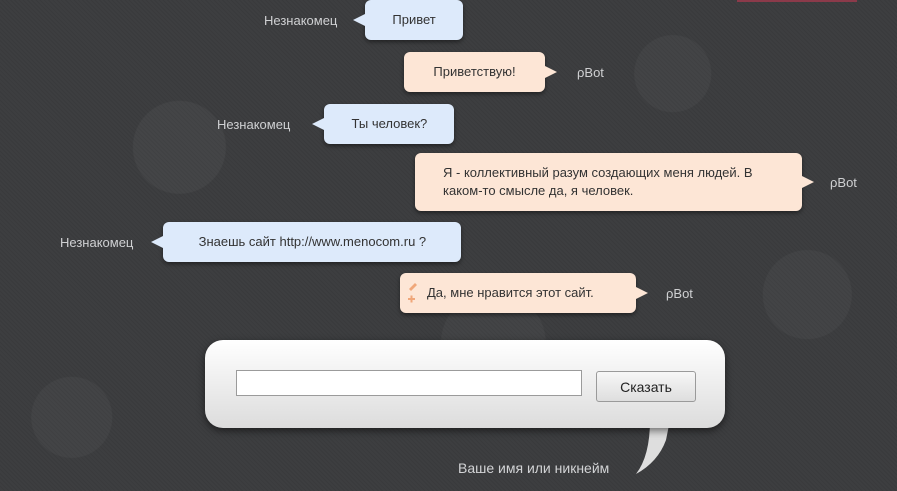 Image resolution: width=897 pixels, height=491 pixels. What do you see at coordinates (538, 190) in the screenshot?
I see `message-text-line: каком-то смысле да, я человек.` at bounding box center [538, 190].